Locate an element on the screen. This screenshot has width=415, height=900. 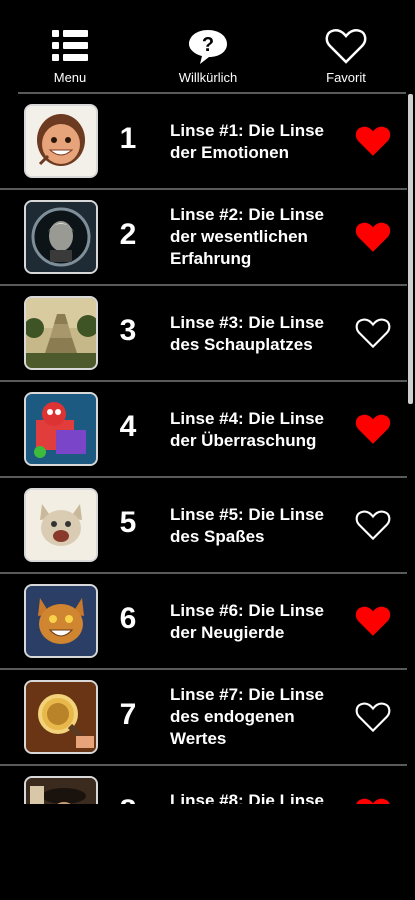
lens-number: 7 is located at coordinates (128, 714).